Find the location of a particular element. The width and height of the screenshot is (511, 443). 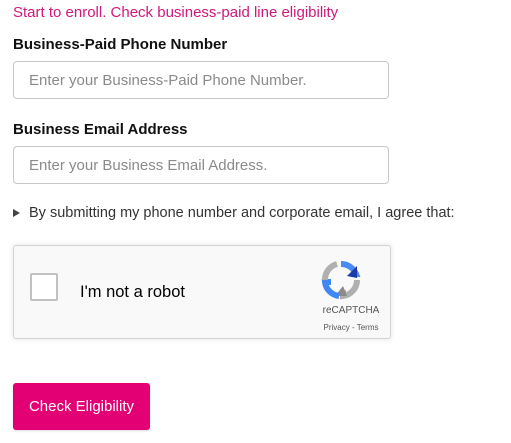

recaptcha-checkbox is located at coordinates (44, 287).